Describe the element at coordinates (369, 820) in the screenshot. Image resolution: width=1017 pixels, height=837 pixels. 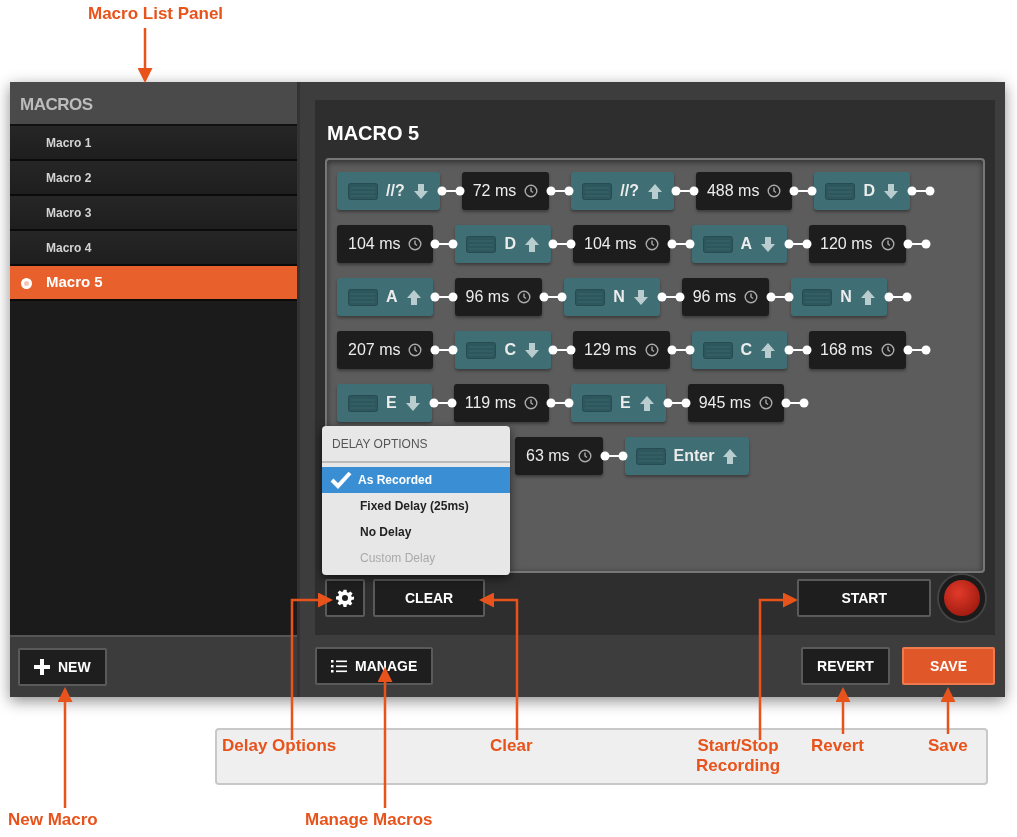
I see `callout-label: Manage Macros` at that location.